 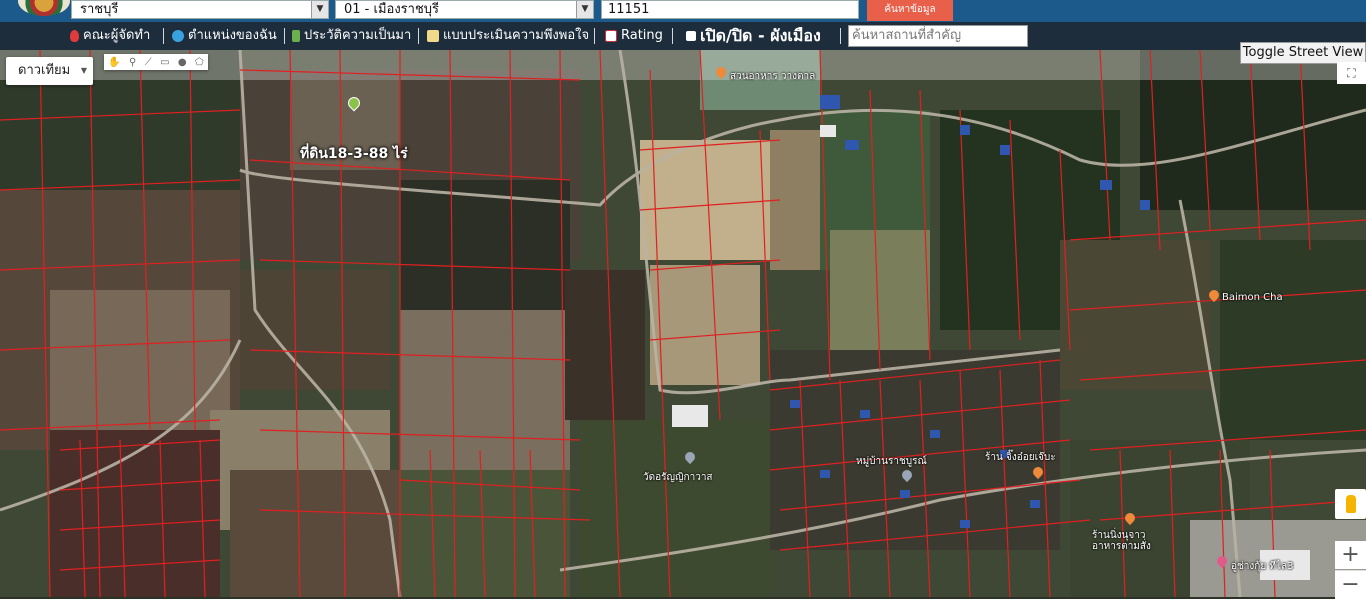 I want to click on polygon-icon: ⬠, so click(x=199, y=62).